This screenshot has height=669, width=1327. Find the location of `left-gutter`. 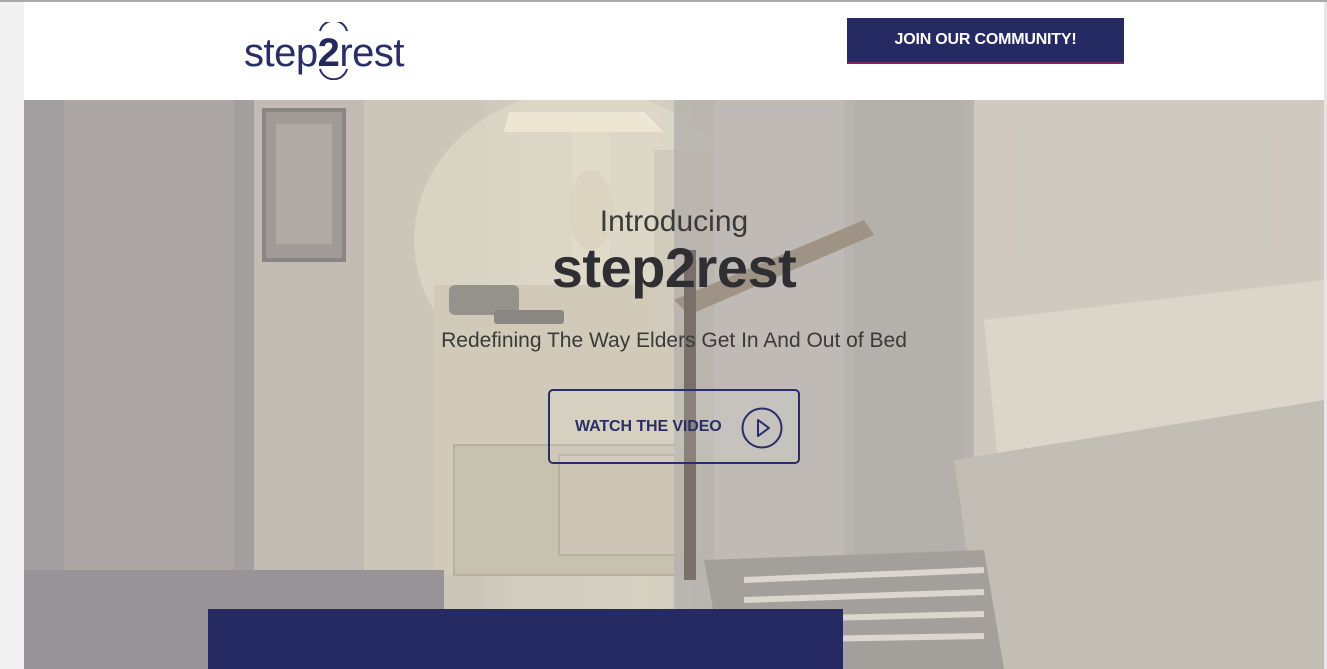

left-gutter is located at coordinates (12, 335).